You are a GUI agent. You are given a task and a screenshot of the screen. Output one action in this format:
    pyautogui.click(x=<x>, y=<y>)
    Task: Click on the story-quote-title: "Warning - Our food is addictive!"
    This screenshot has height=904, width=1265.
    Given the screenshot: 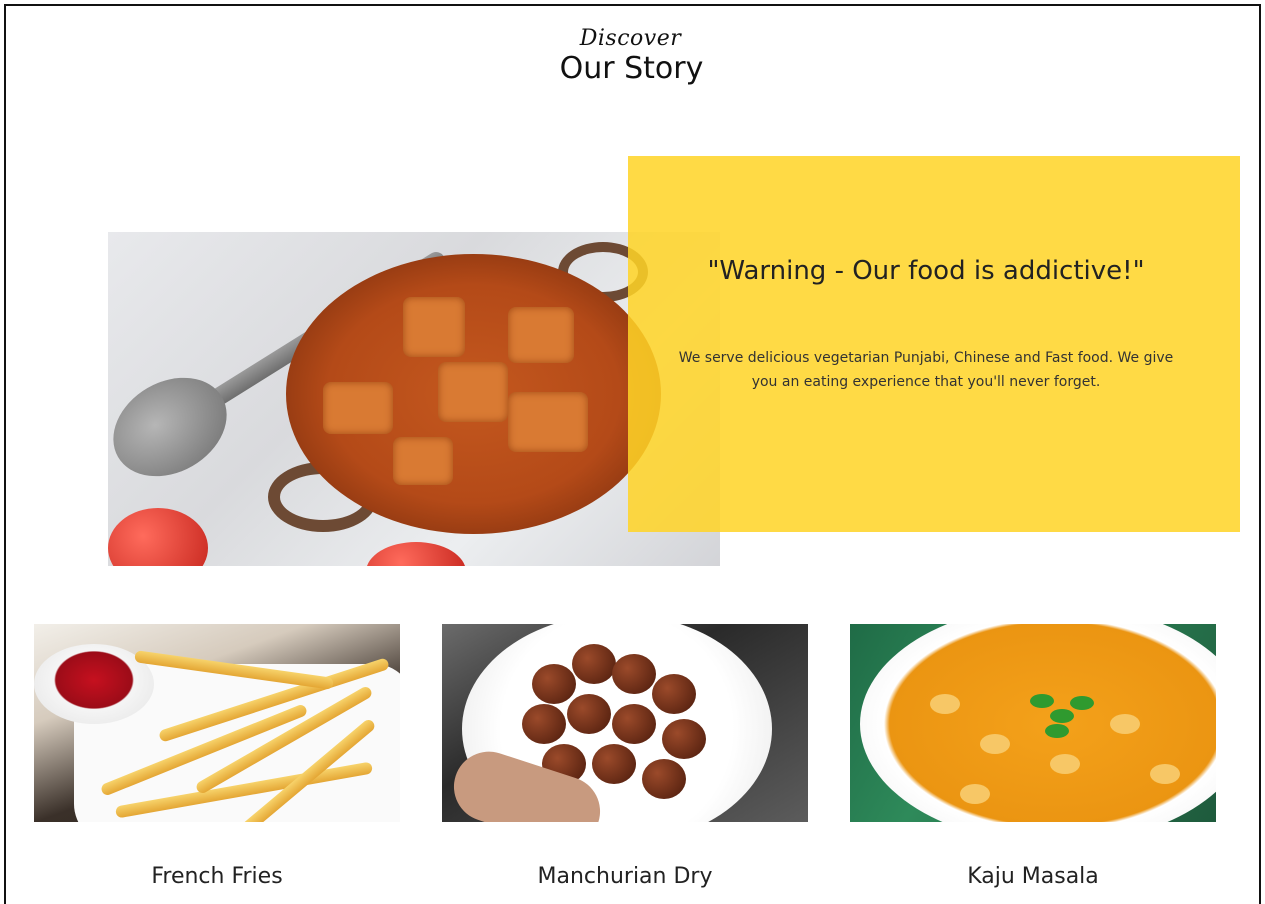 What is the action you would take?
    pyautogui.click(x=926, y=271)
    